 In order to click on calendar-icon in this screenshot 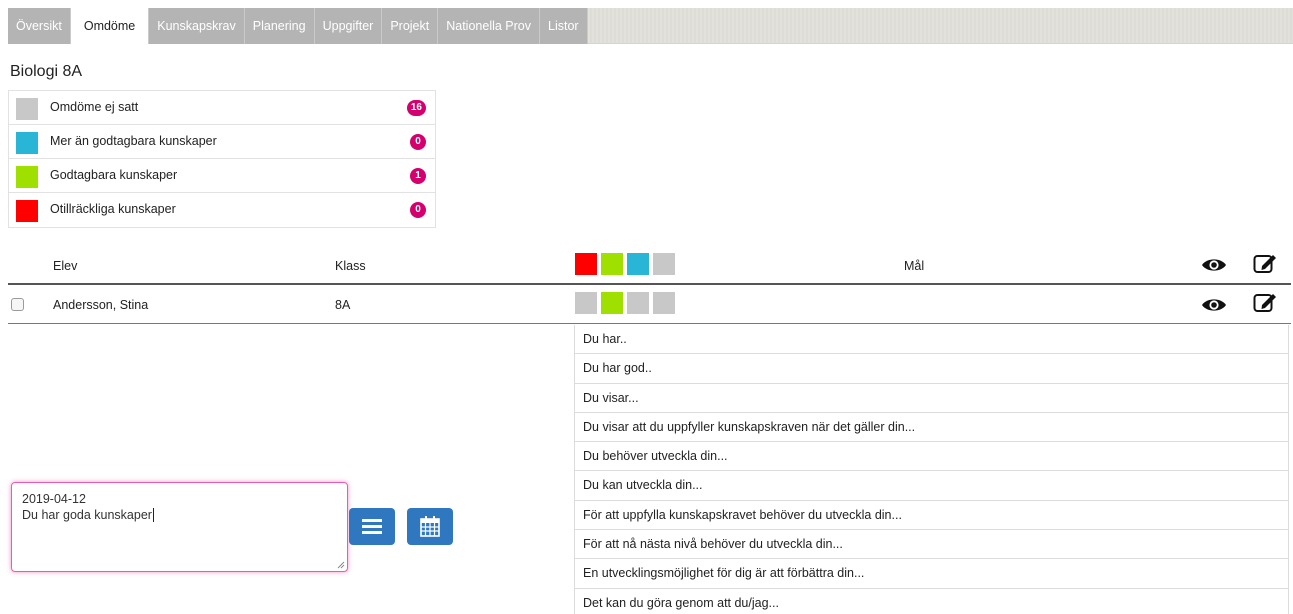, I will do `click(430, 526)`.